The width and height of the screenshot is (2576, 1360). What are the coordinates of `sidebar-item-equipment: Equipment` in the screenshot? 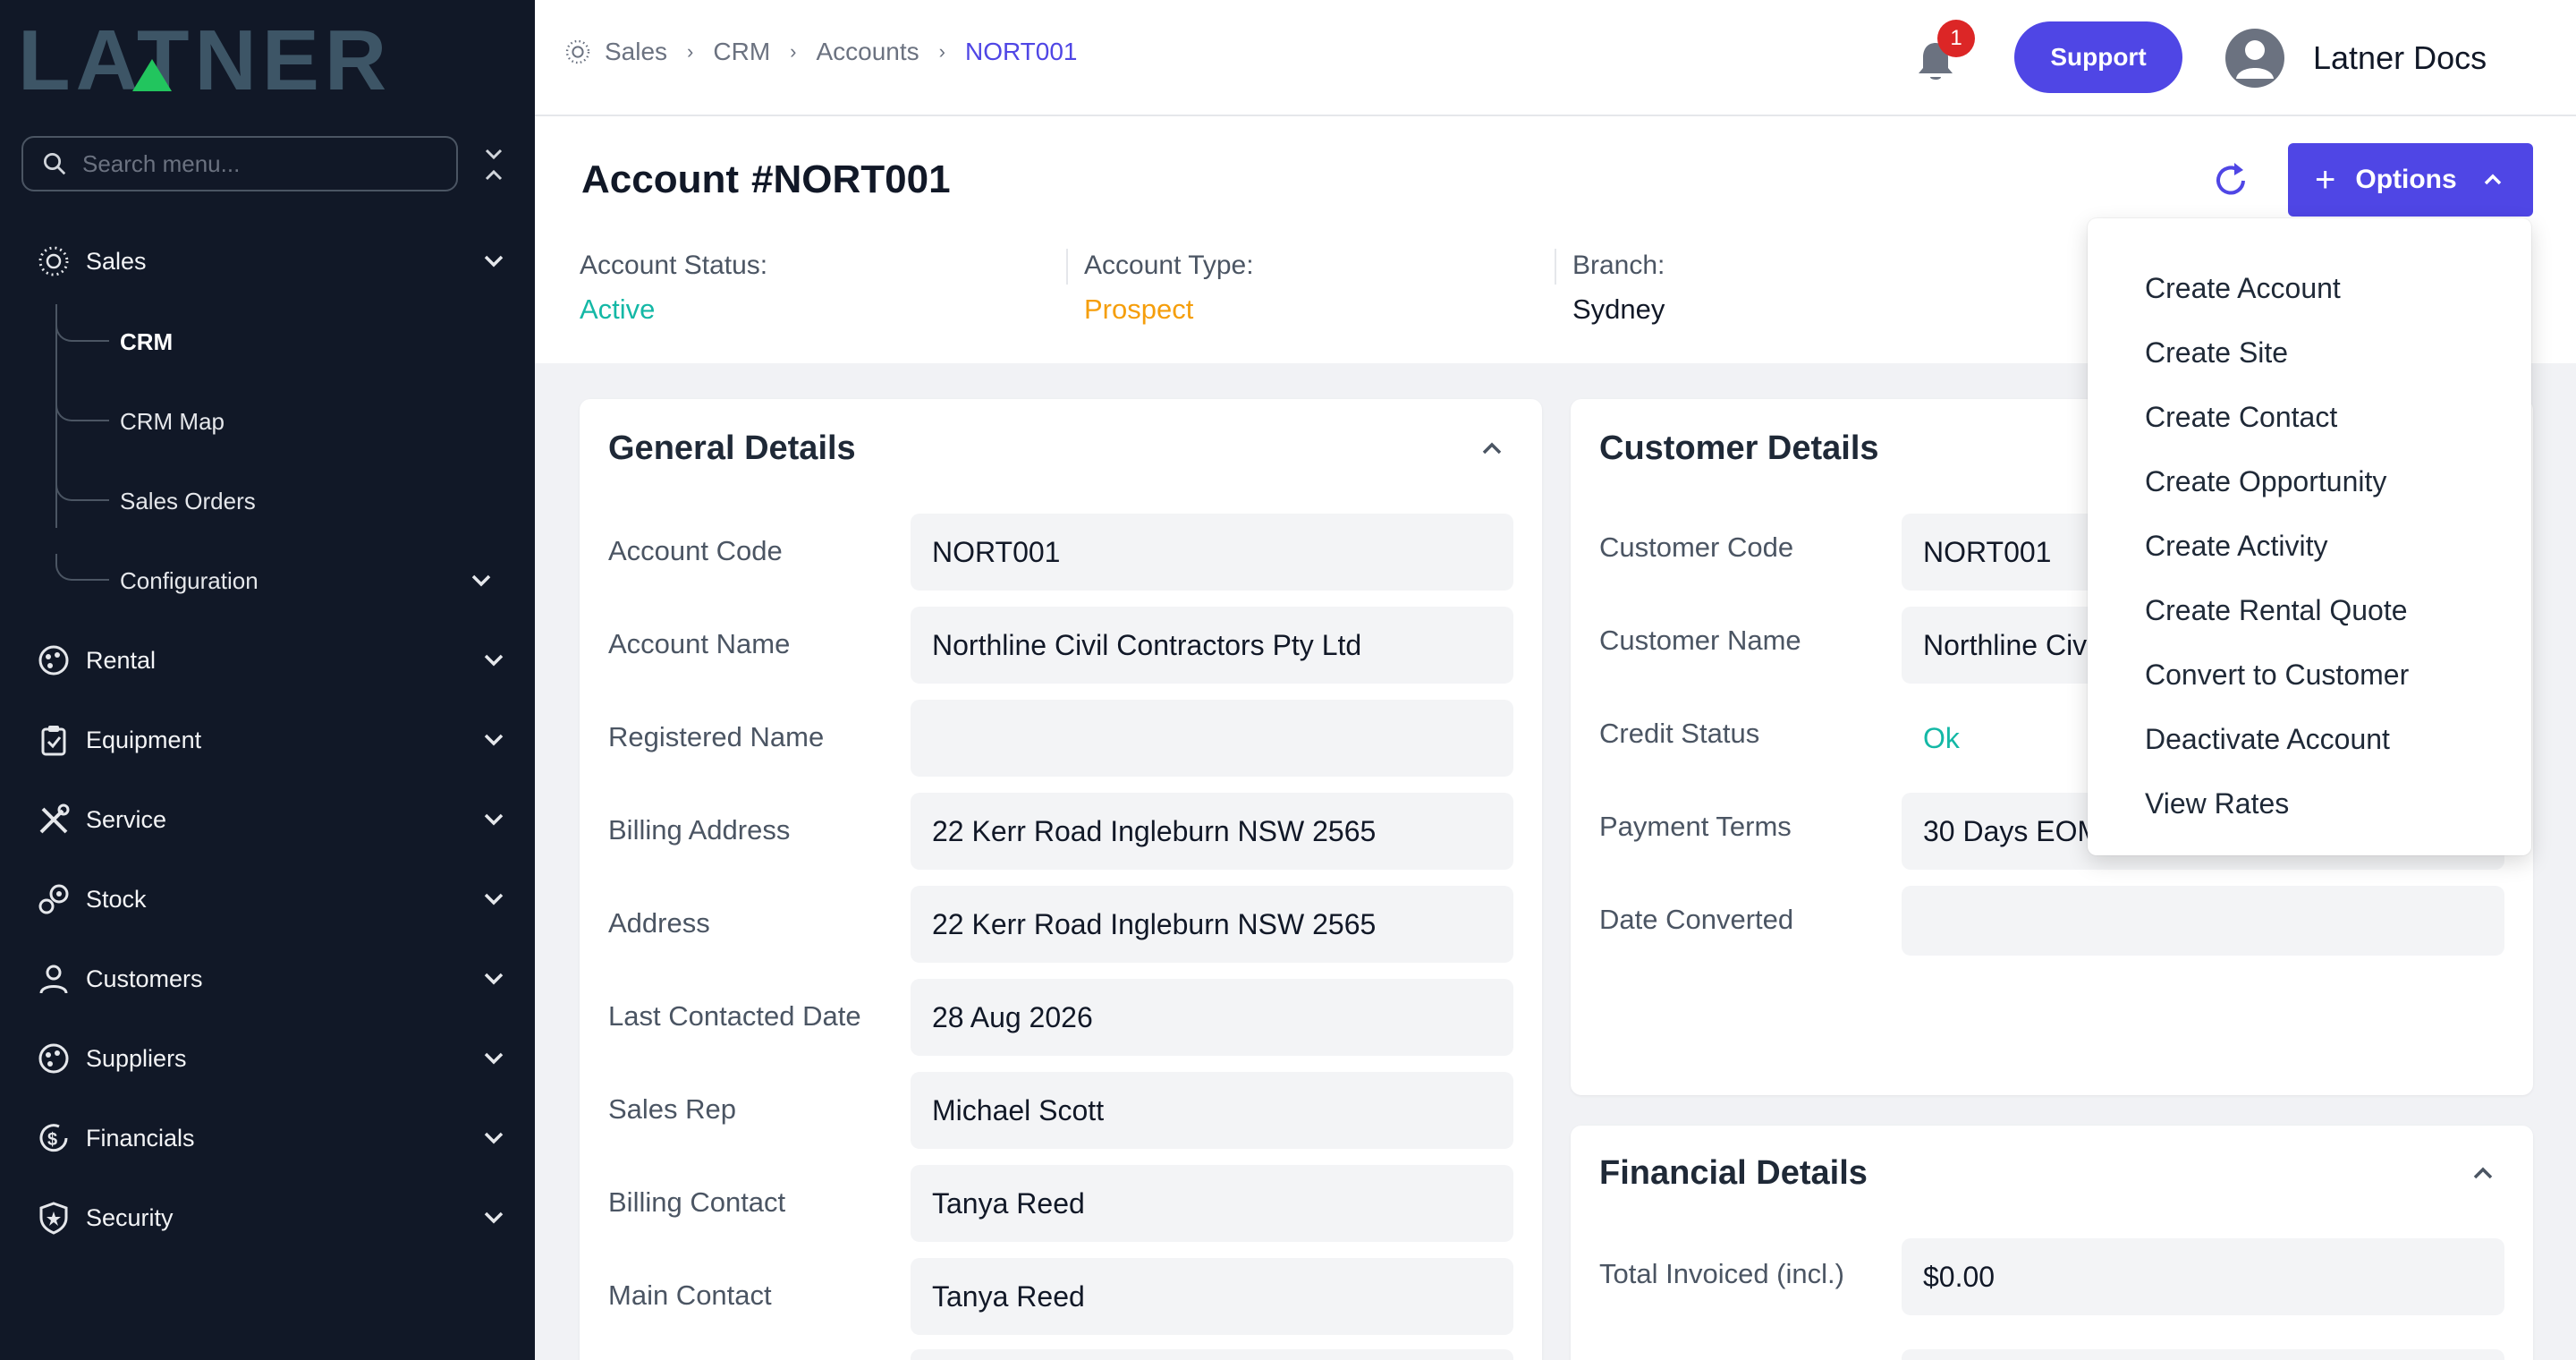 It's located at (271, 740).